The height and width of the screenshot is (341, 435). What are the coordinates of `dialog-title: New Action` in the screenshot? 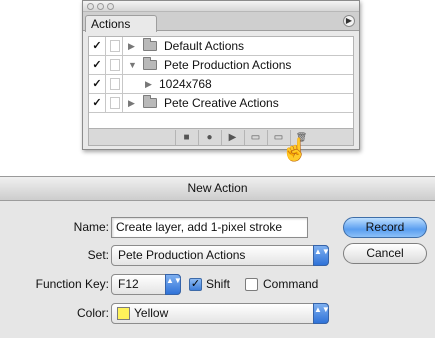 It's located at (217, 189).